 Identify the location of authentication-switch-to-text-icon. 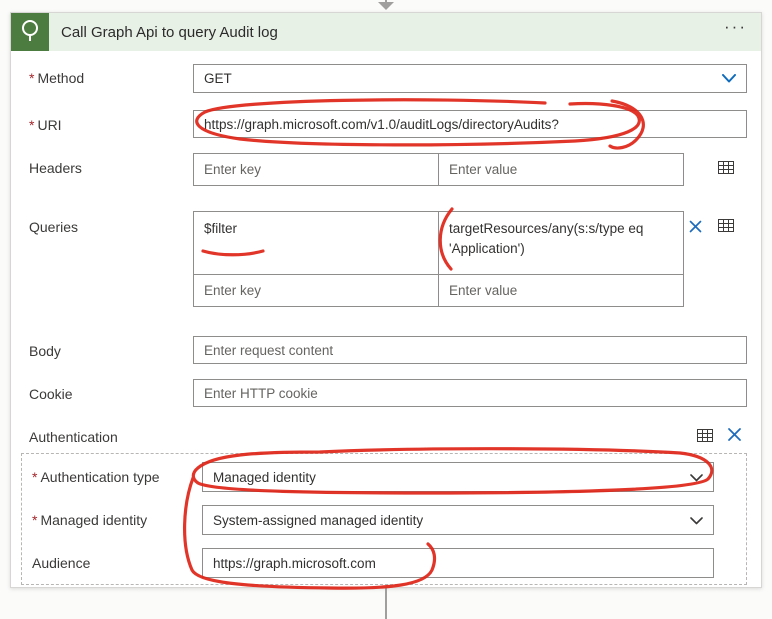
(705, 435).